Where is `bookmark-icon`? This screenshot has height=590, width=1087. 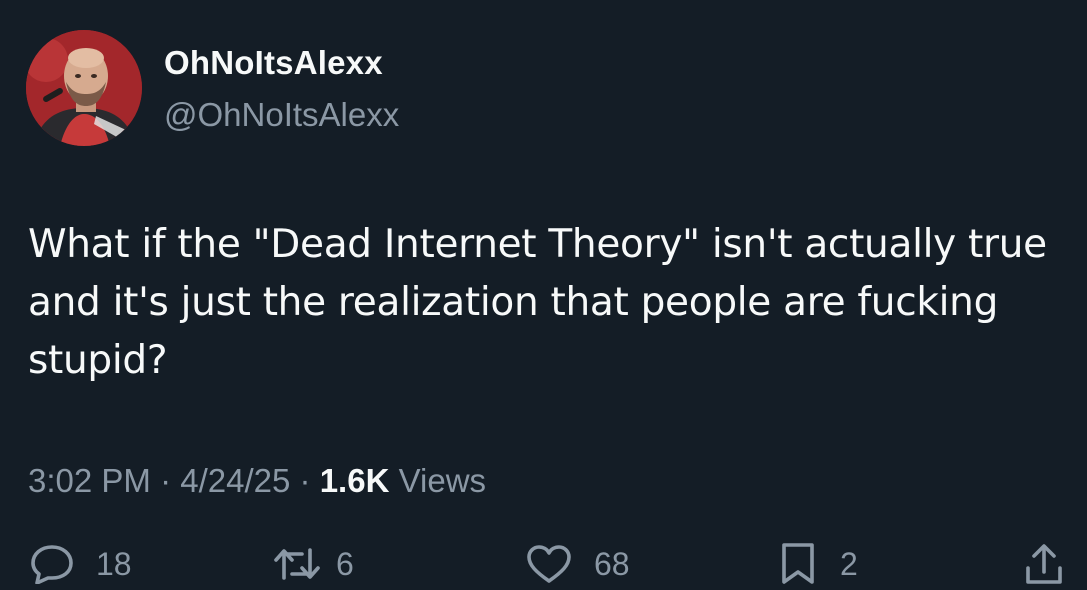 bookmark-icon is located at coordinates (798, 564).